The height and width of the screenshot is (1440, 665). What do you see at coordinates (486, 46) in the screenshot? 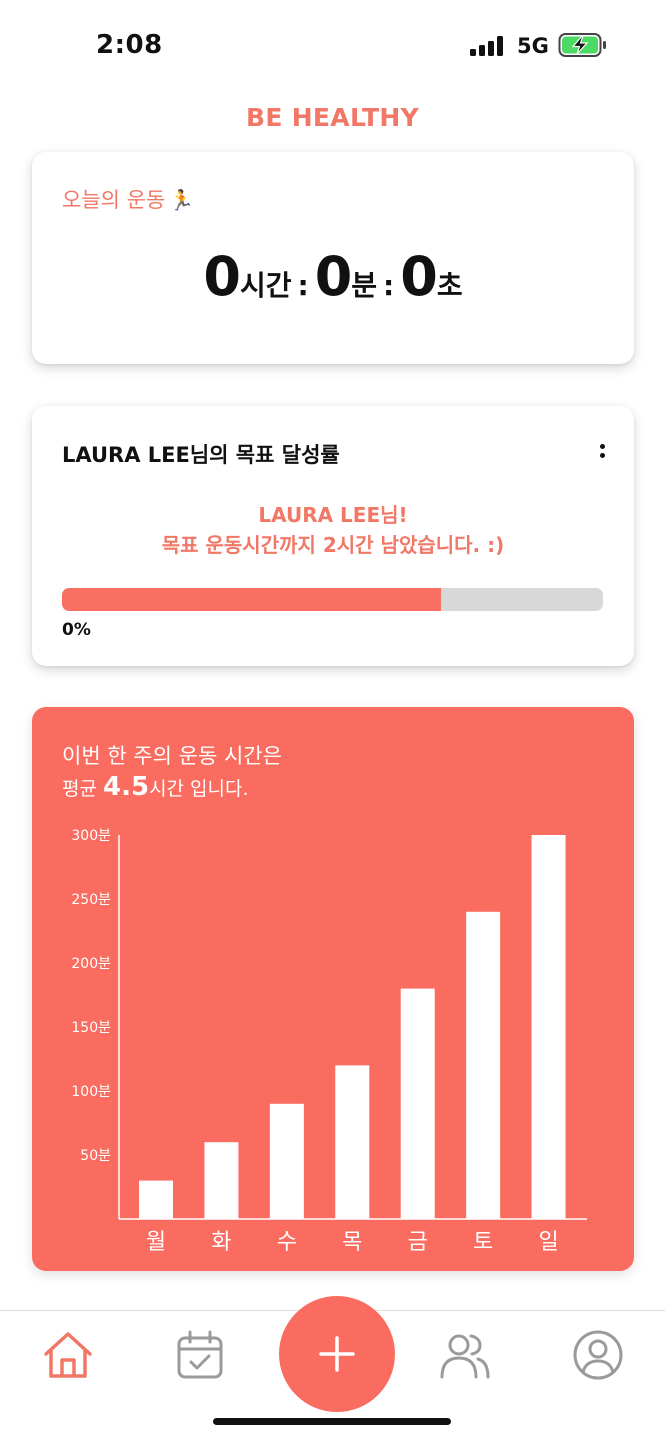
I see `signal-icon` at bounding box center [486, 46].